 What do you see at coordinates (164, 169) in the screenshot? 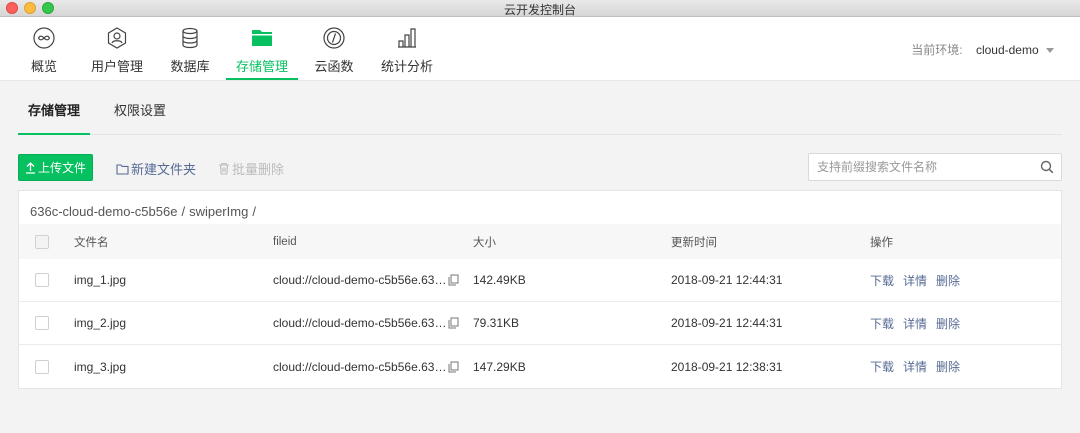
I see `new-folder-label: 新建文件夹` at bounding box center [164, 169].